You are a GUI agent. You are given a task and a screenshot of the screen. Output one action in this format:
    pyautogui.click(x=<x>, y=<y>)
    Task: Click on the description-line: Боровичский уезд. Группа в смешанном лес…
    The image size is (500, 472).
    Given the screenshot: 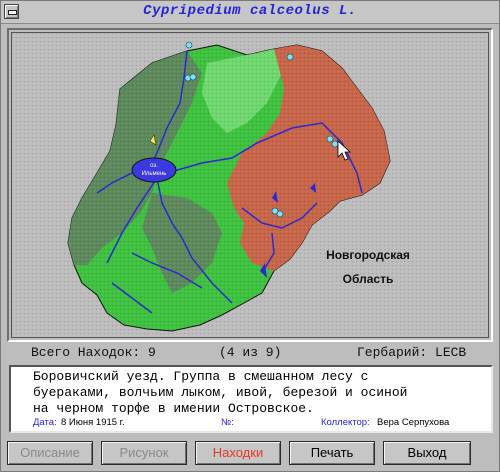 What is the action you would take?
    pyautogui.click(x=201, y=376)
    